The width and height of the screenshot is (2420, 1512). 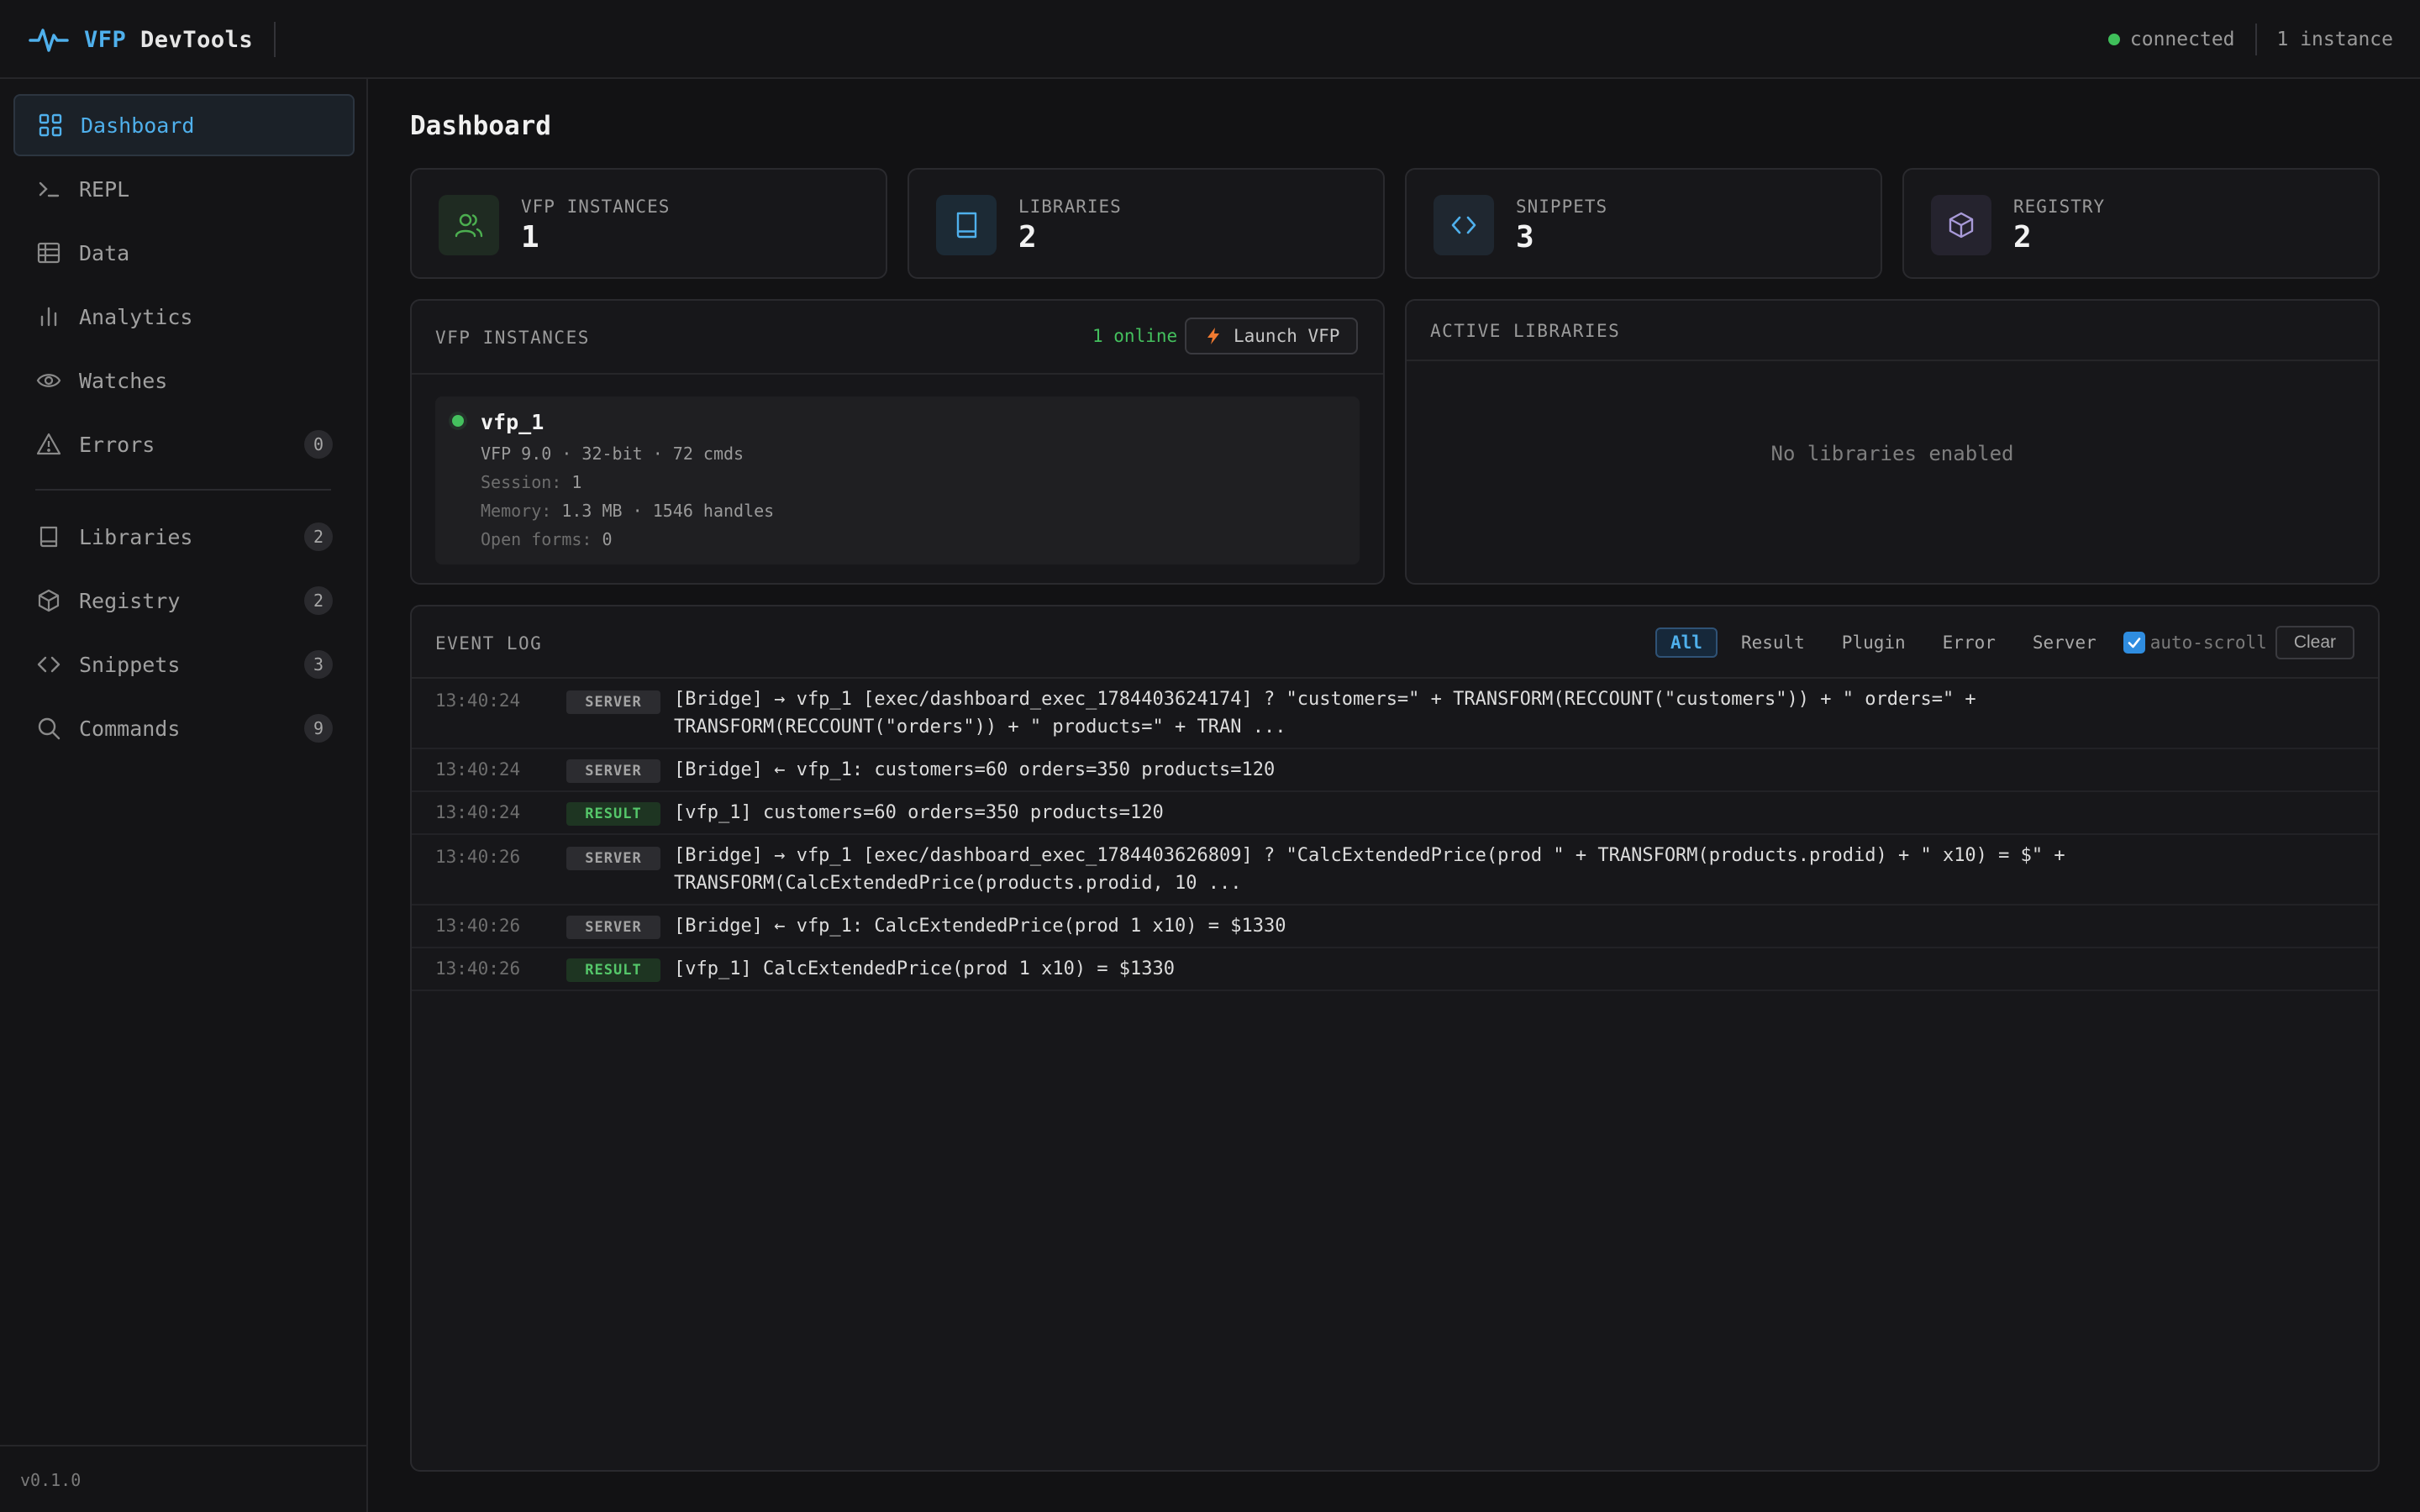 I want to click on check-icon, so click(x=2134, y=643).